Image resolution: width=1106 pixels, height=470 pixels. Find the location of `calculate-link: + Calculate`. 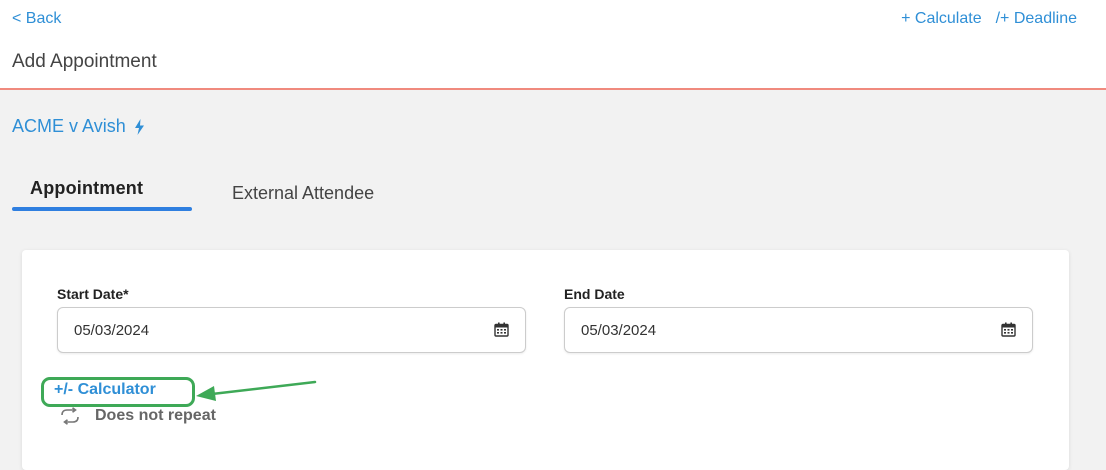

calculate-link: + Calculate is located at coordinates (941, 18).